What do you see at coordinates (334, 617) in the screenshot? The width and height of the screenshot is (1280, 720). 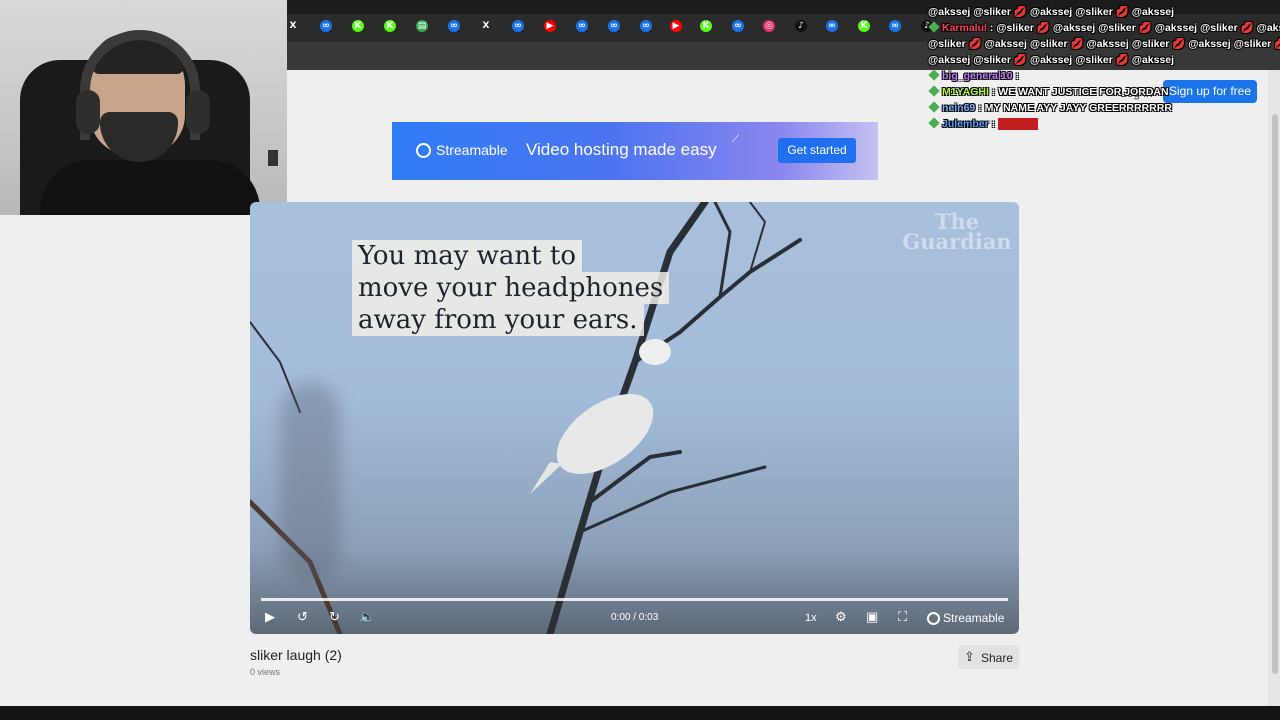 I see `forward-icon: ↻` at bounding box center [334, 617].